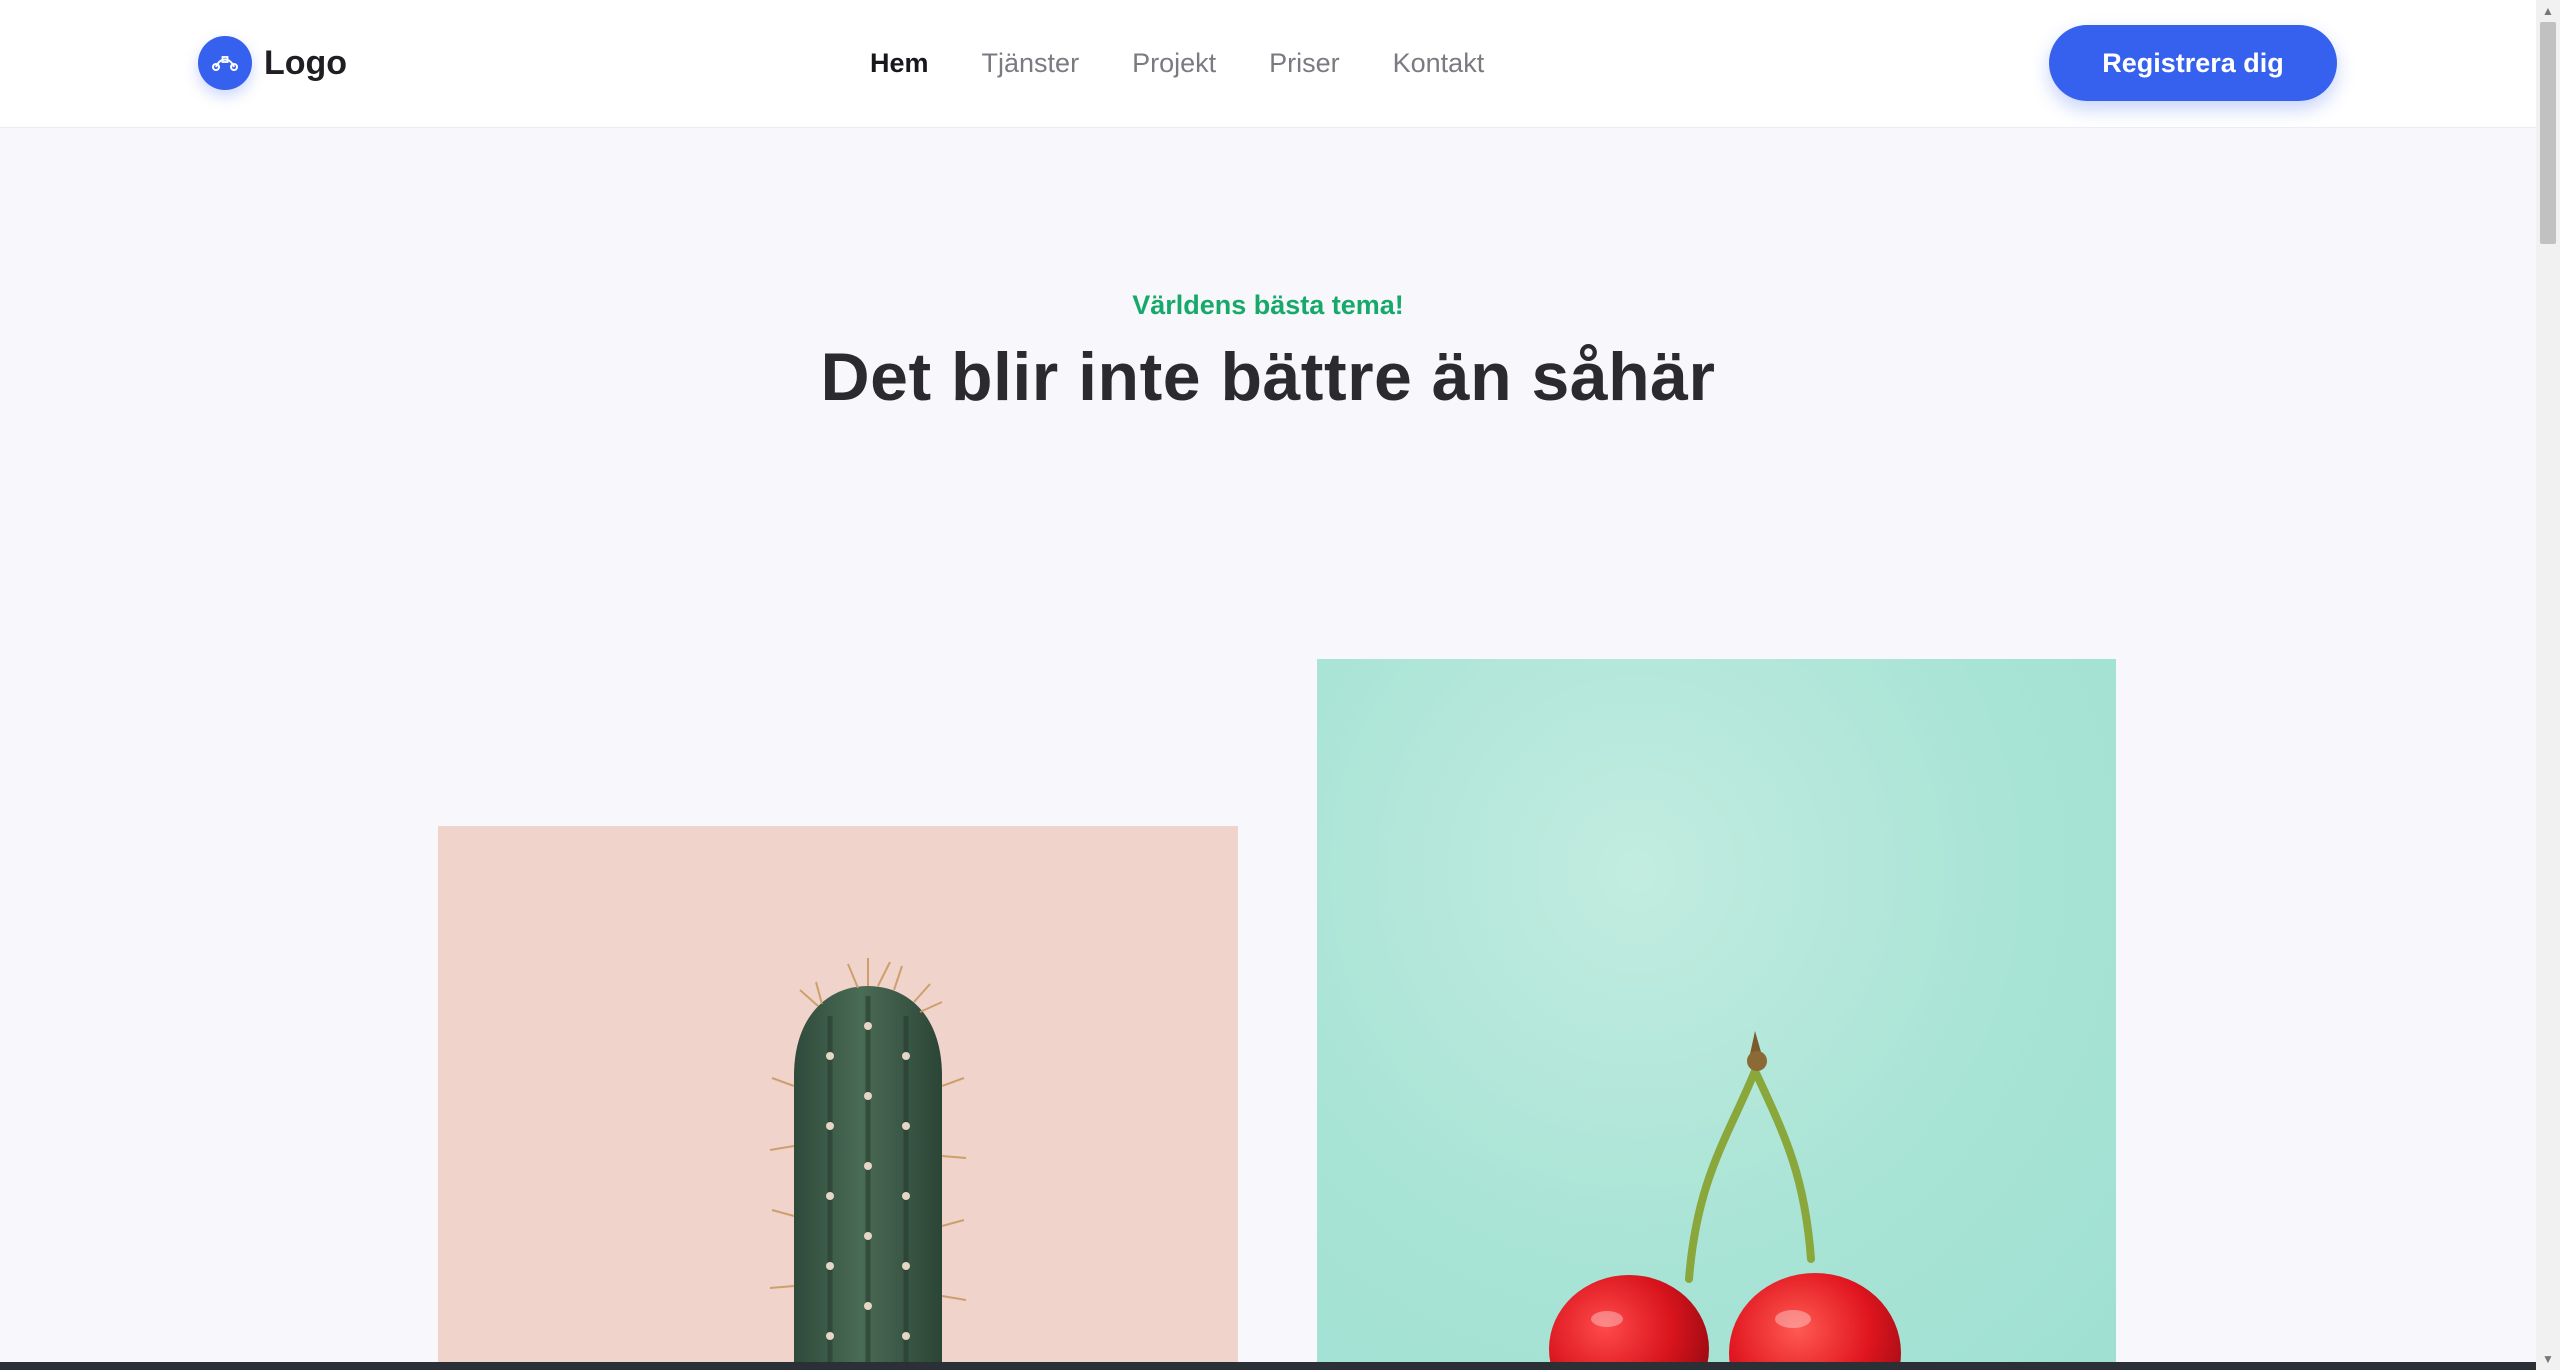 This screenshot has width=2560, height=1370. Describe the element at coordinates (2548, 11) in the screenshot. I see `scroll-up-arrow-icon: ▲` at that location.